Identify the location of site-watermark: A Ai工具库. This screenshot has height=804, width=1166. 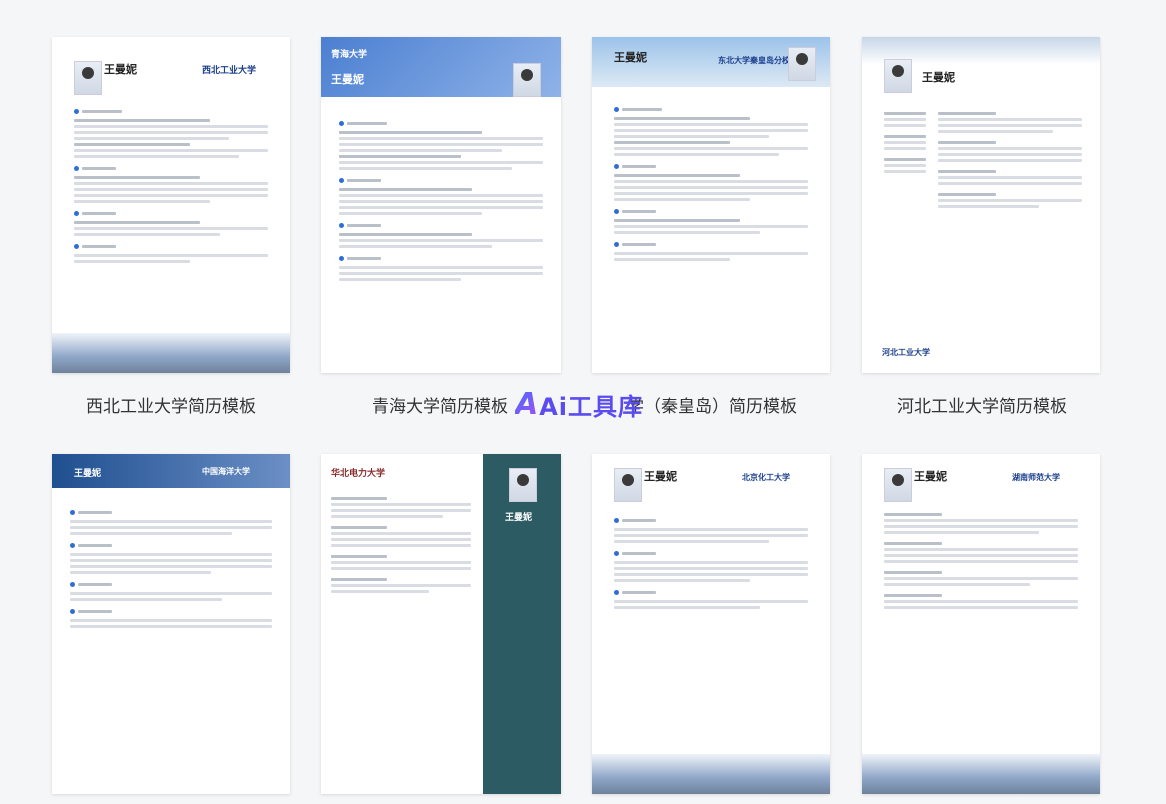
(579, 404).